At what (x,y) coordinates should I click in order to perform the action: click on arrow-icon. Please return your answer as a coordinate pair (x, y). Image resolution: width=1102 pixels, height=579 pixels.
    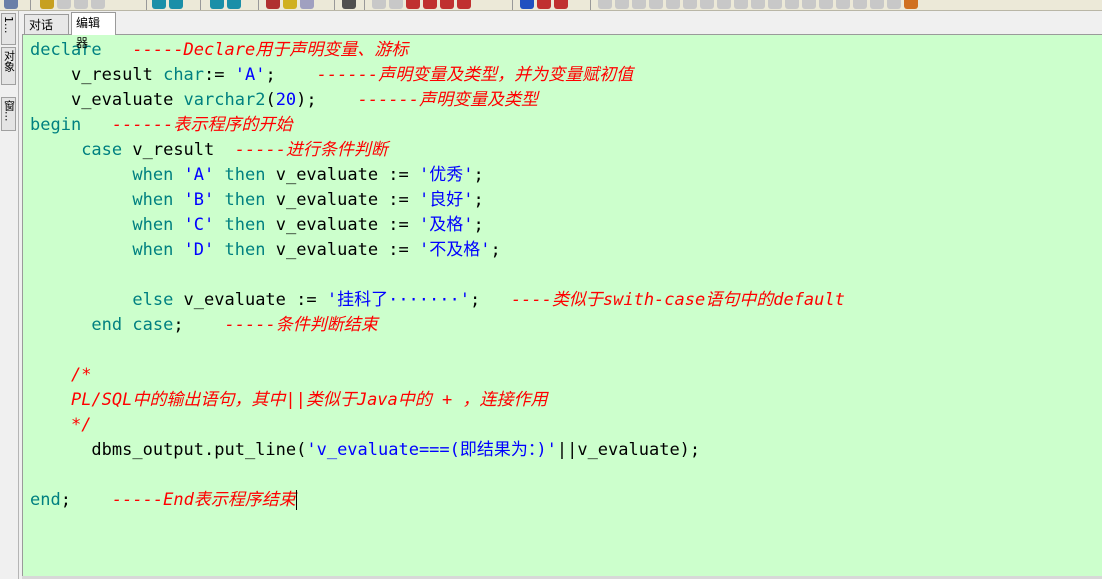
    Looking at the image, I should click on (64, 4).